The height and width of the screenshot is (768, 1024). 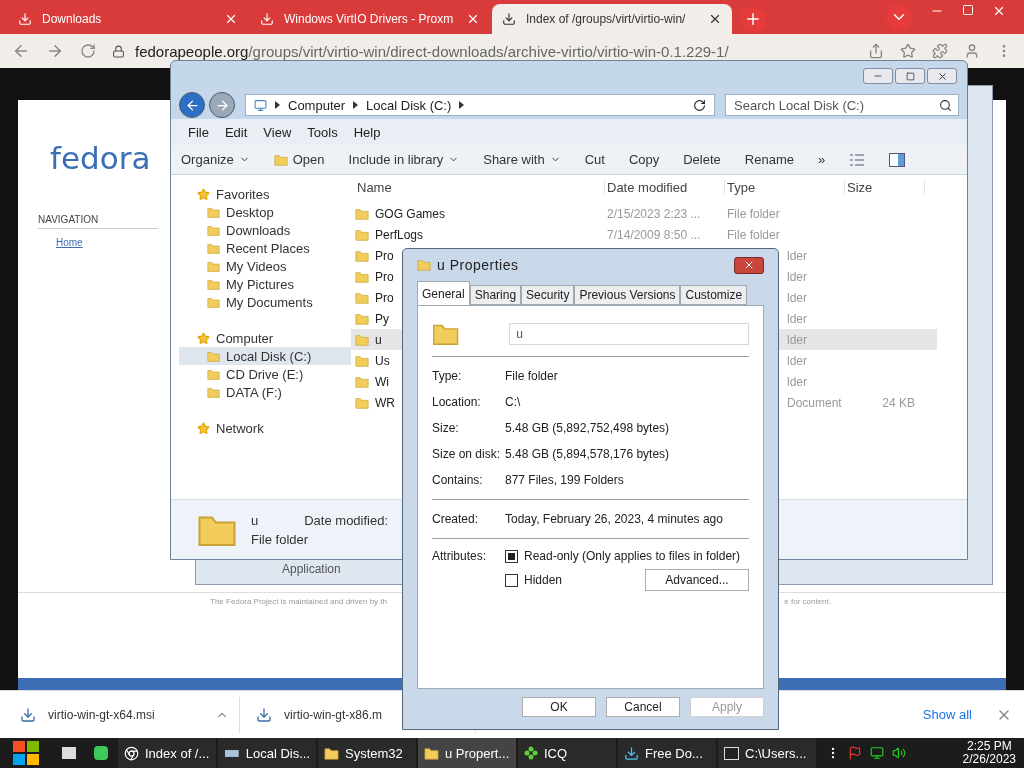 What do you see at coordinates (532, 376) in the screenshot?
I see `property-value: File folder` at bounding box center [532, 376].